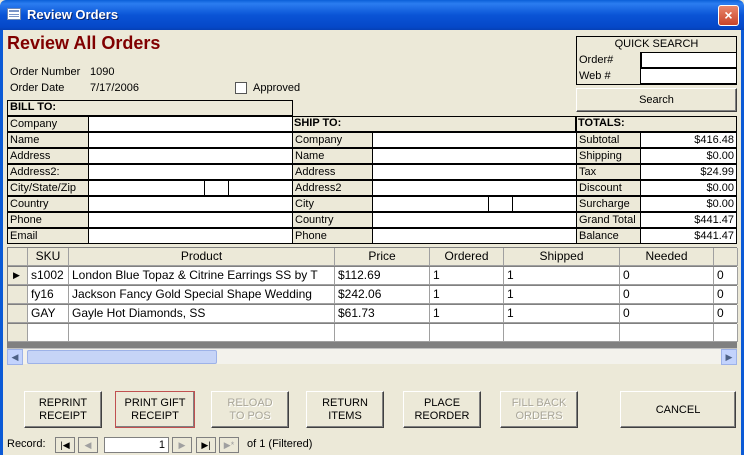  Describe the element at coordinates (26, 444) in the screenshot. I see `record-label: Record:` at that location.